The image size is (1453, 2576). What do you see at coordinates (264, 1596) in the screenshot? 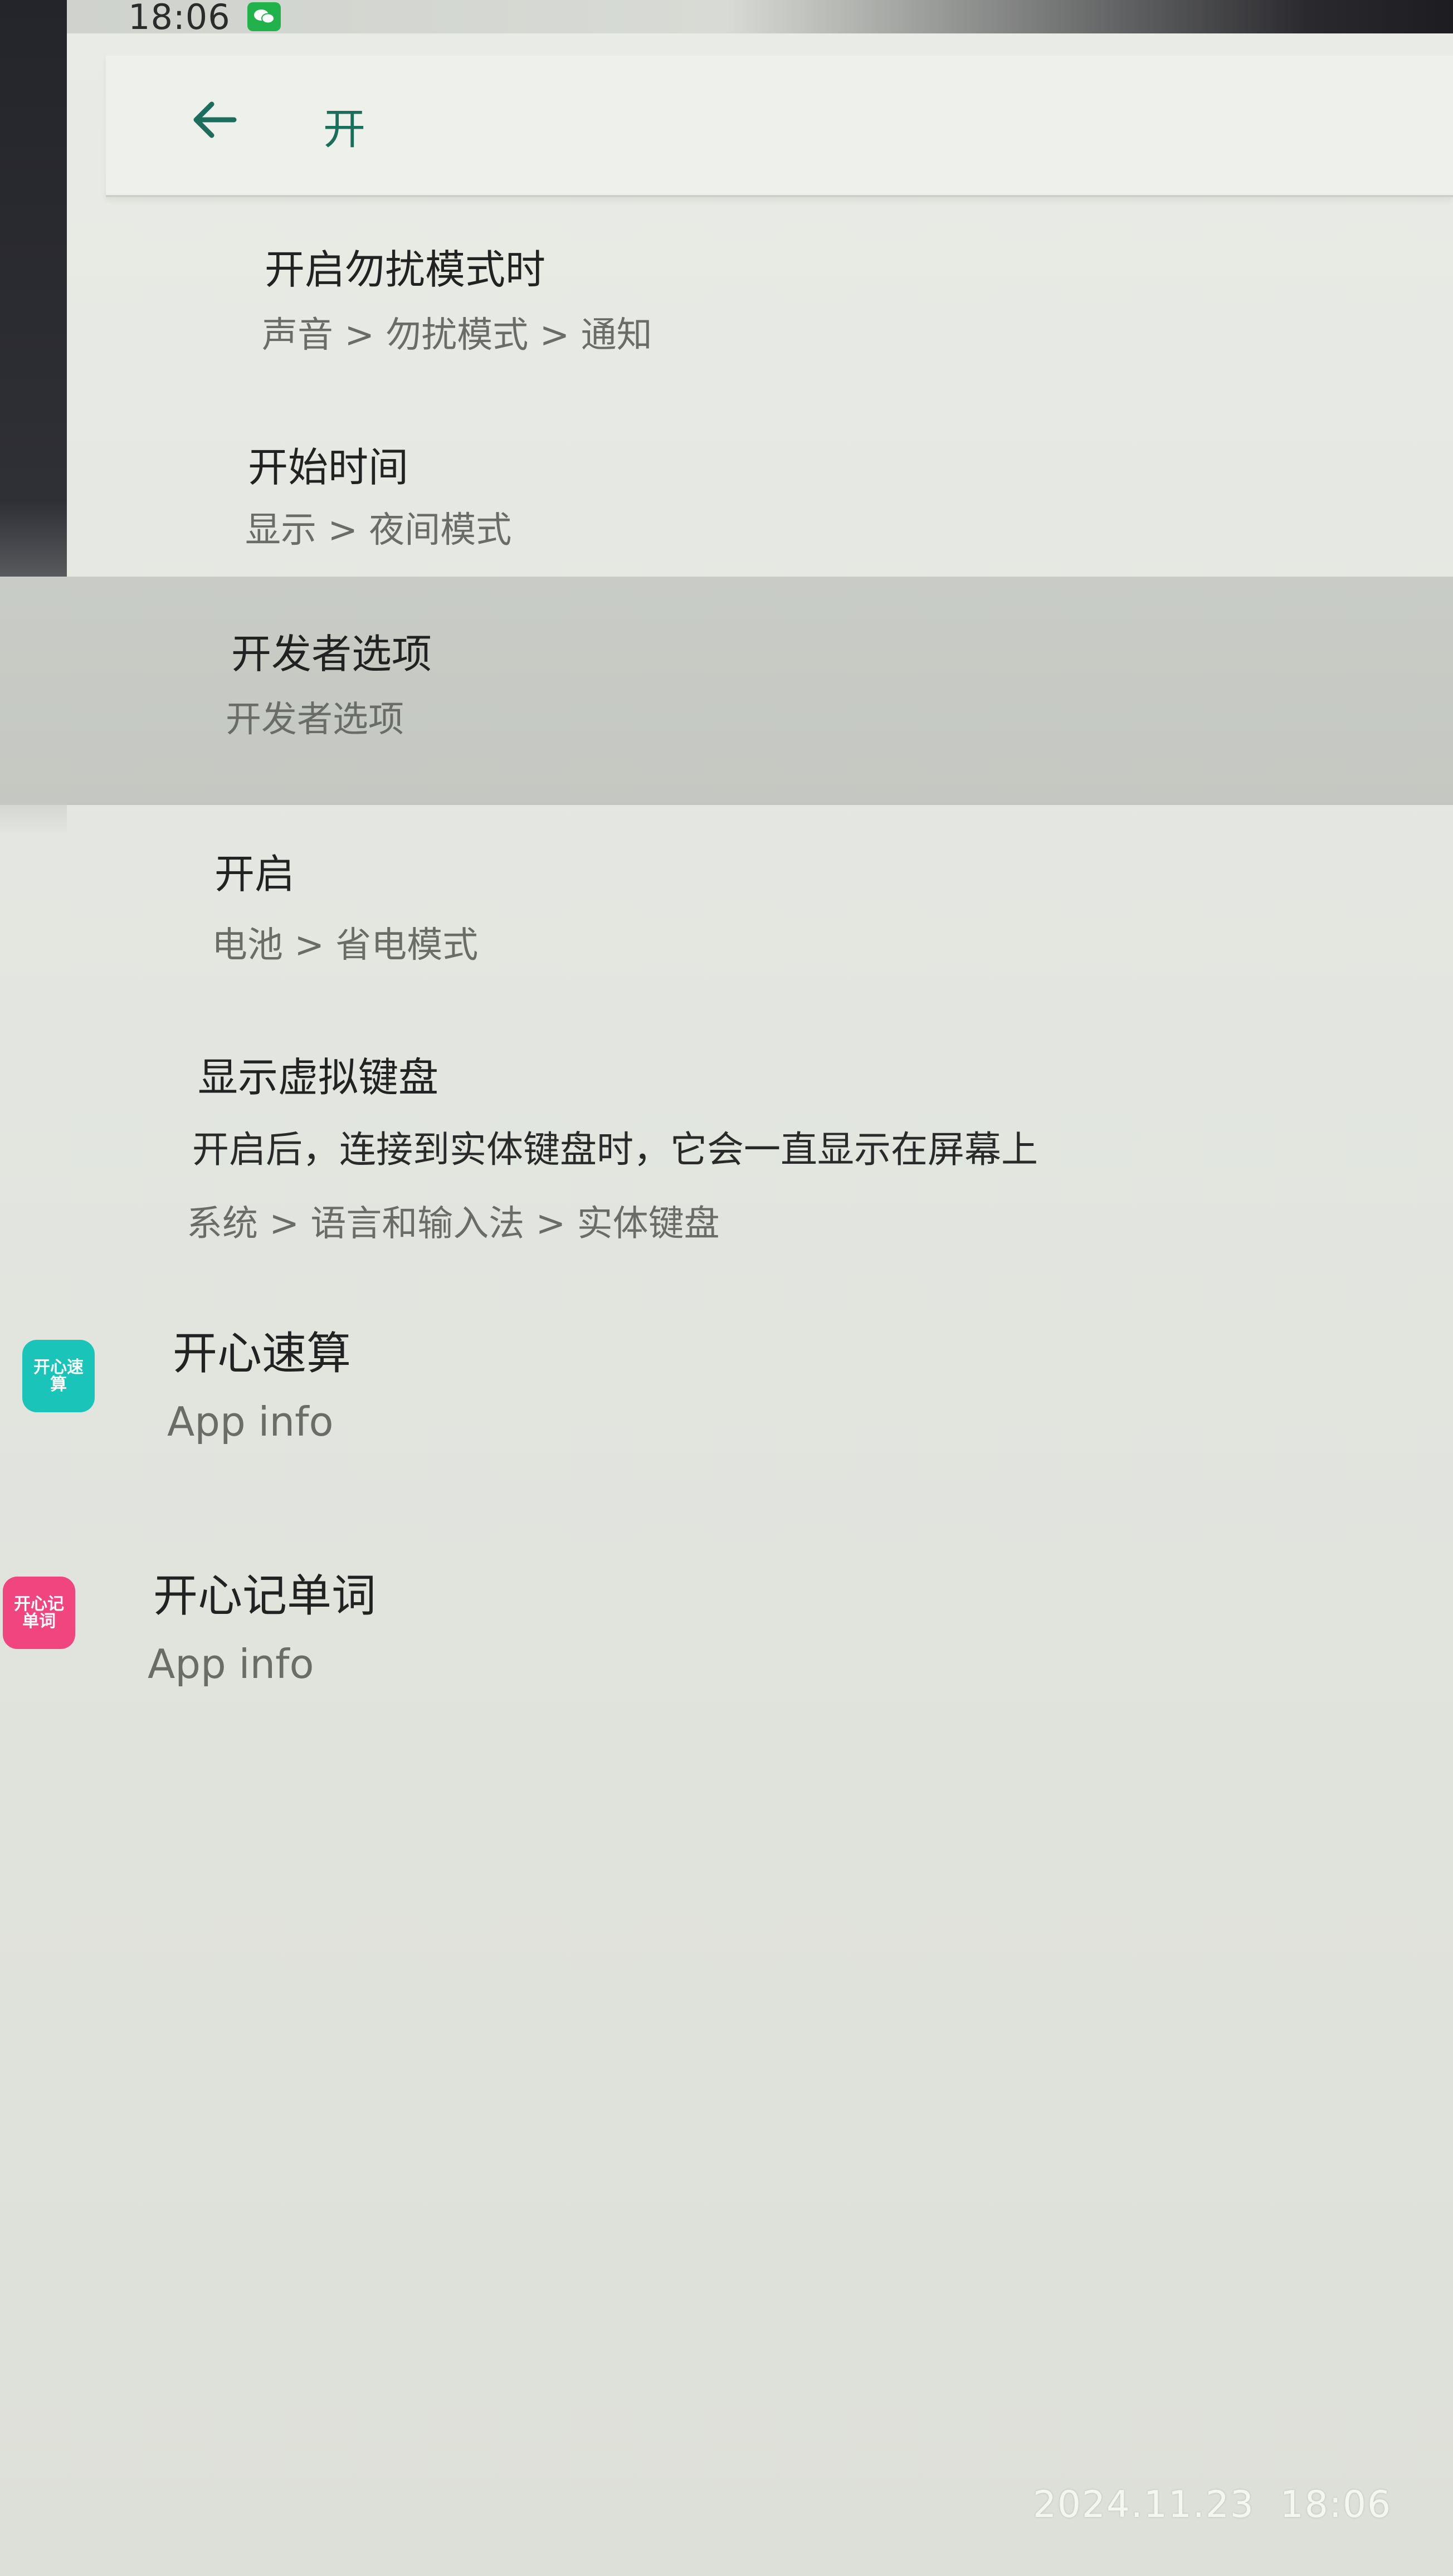
I see `result-title: 开心记单词` at bounding box center [264, 1596].